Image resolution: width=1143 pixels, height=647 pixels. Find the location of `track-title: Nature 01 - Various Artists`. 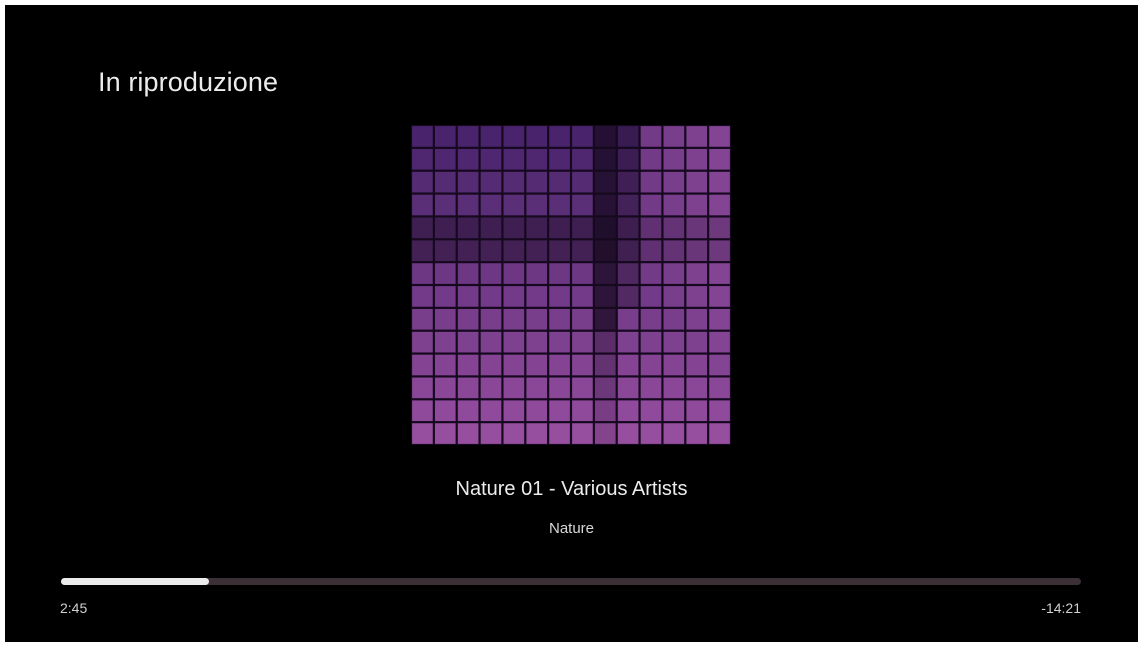

track-title: Nature 01 - Various Artists is located at coordinates (571, 489).